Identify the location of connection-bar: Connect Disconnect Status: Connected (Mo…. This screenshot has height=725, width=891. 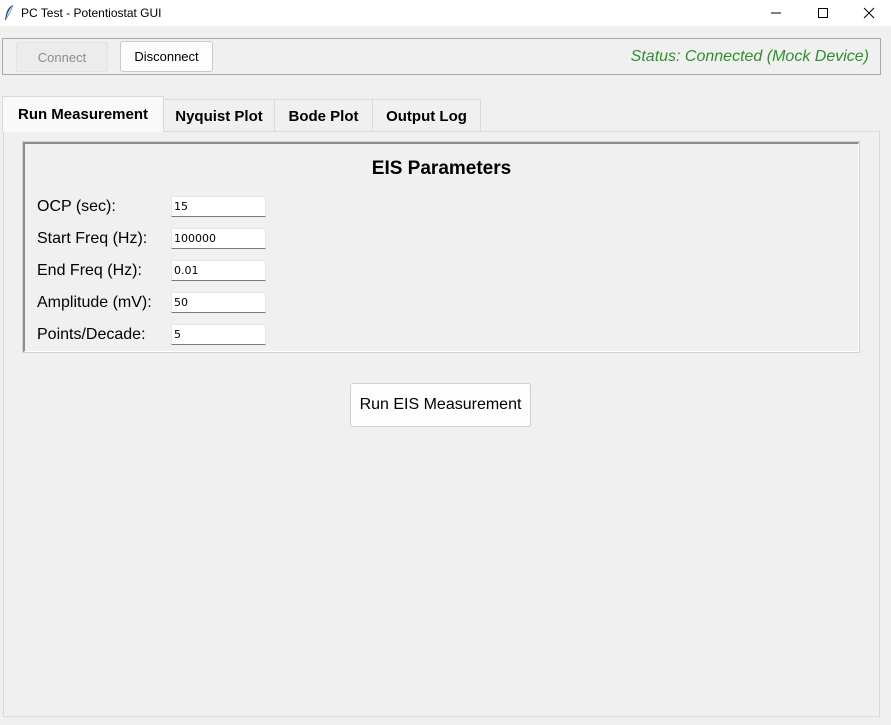
(441, 56).